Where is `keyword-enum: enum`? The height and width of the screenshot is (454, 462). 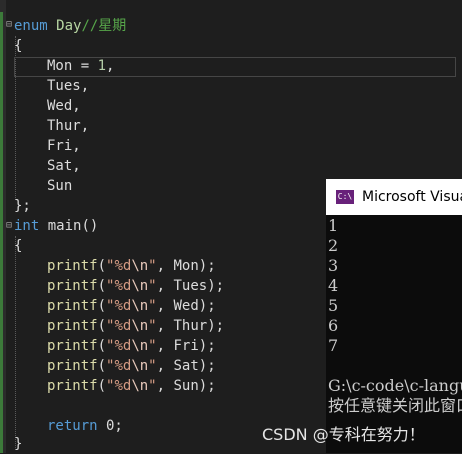
keyword-enum: enum is located at coordinates (31, 26).